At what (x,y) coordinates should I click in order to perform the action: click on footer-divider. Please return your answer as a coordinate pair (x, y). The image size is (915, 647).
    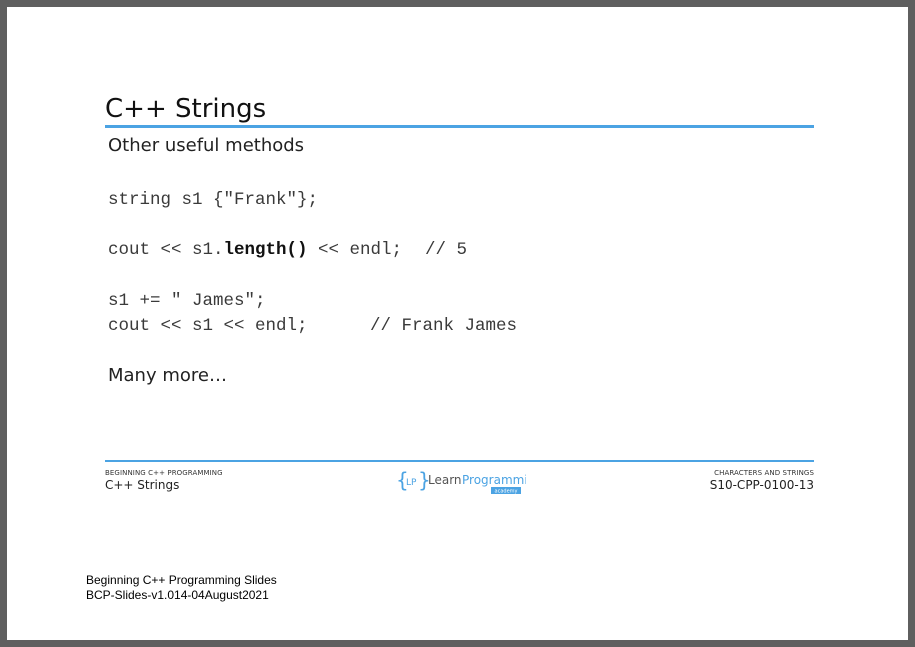
    Looking at the image, I should click on (459, 461).